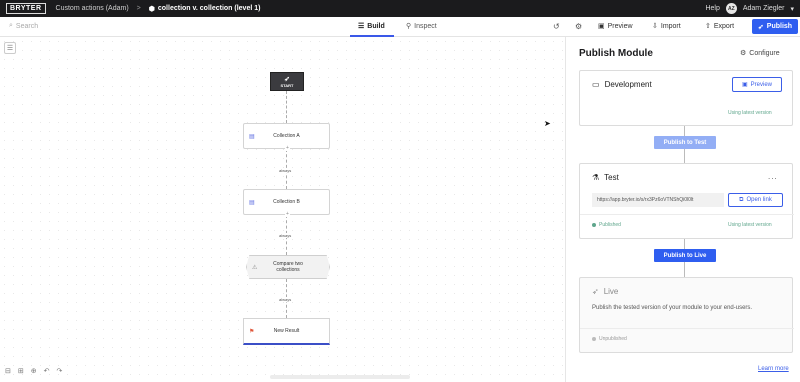 The image size is (800, 382). I want to click on development-title: ▭ Development, so click(622, 84).